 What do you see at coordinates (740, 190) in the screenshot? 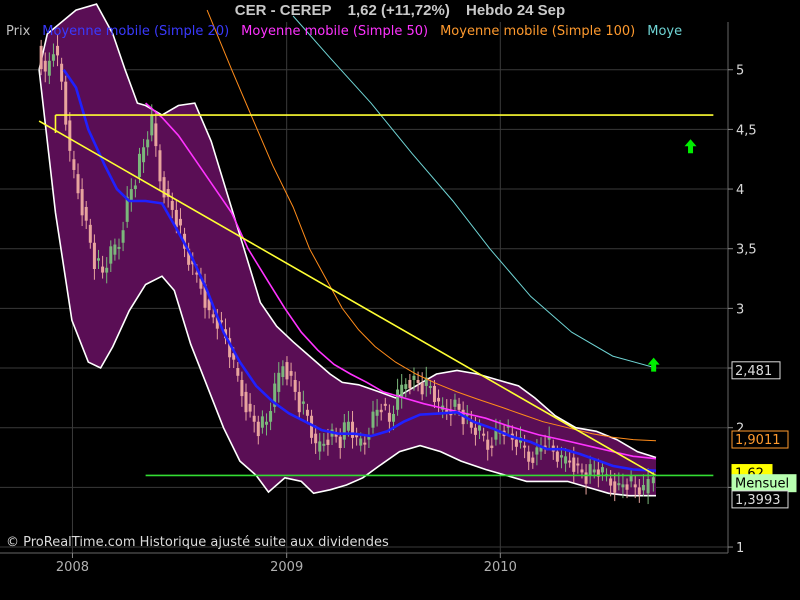
I see `y-tick-label: 4` at bounding box center [740, 190].